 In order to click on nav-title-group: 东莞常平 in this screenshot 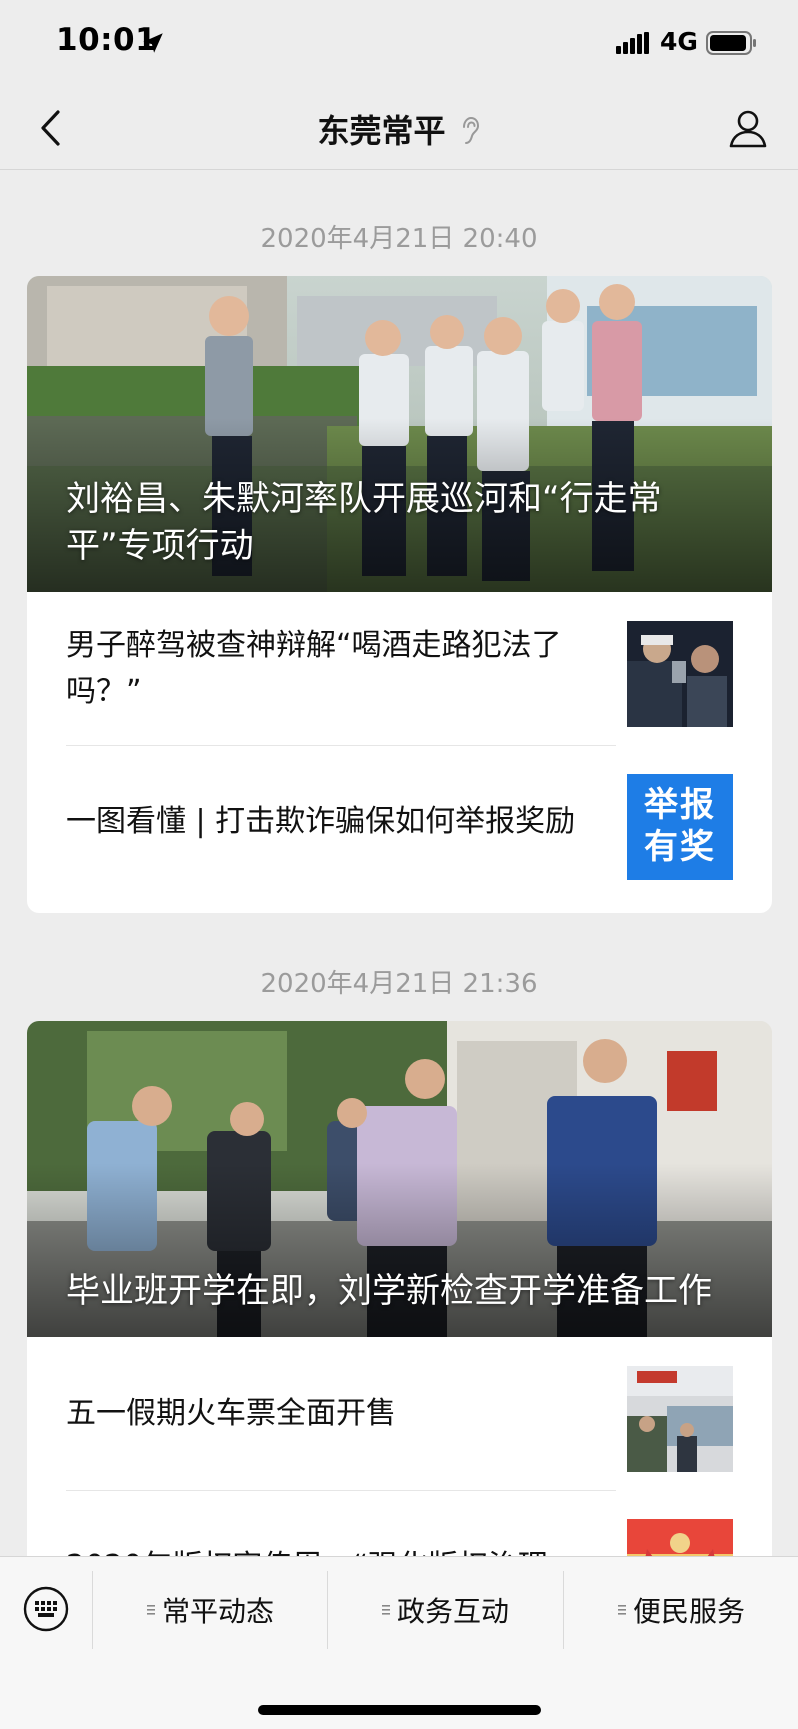, I will do `click(399, 129)`.